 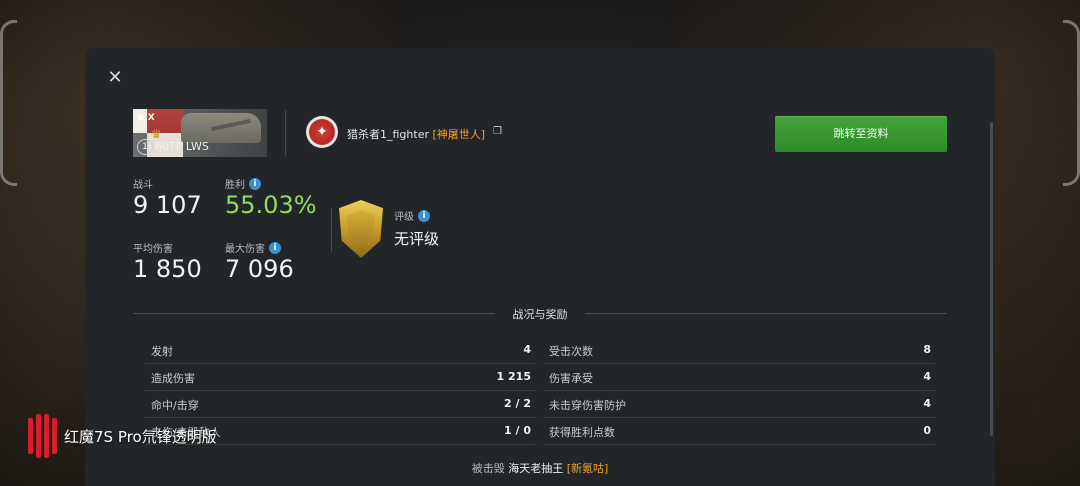 What do you see at coordinates (459, 134) in the screenshot?
I see `player-clan-tag: [神屠世人]` at bounding box center [459, 134].